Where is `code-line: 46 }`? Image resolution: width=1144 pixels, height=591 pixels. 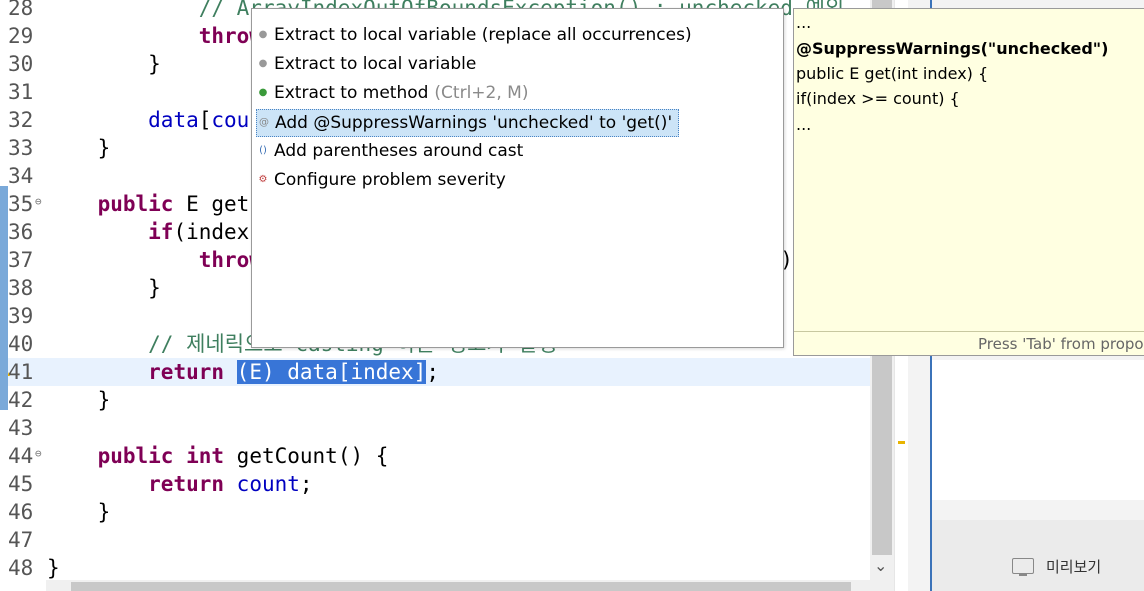
code-line: 46 } is located at coordinates (435, 512).